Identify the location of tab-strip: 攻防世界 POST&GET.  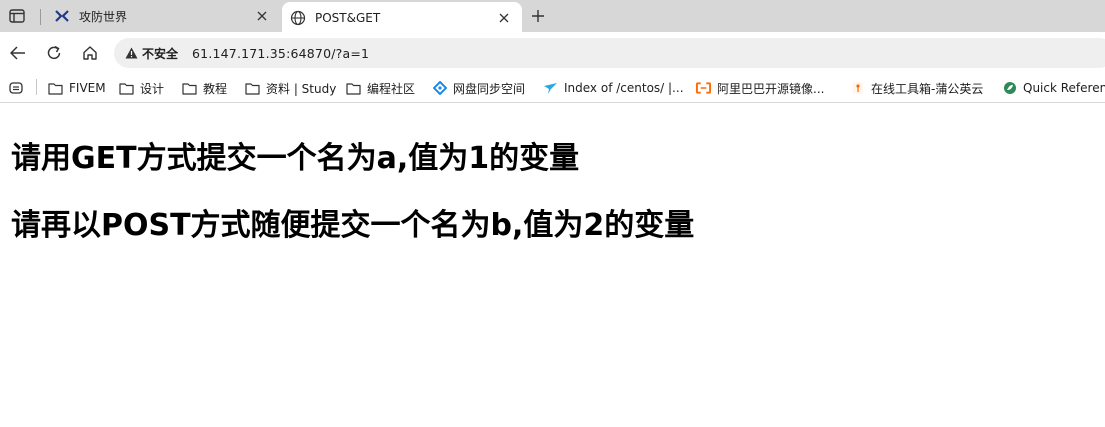
(552, 17).